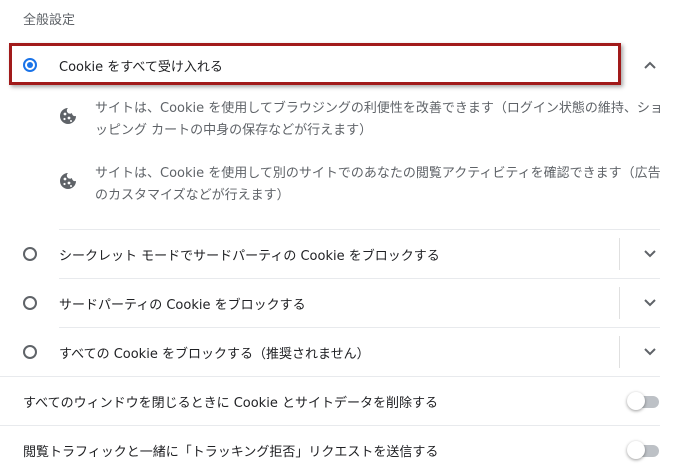  I want to click on do-not-track-toggle, so click(644, 450).